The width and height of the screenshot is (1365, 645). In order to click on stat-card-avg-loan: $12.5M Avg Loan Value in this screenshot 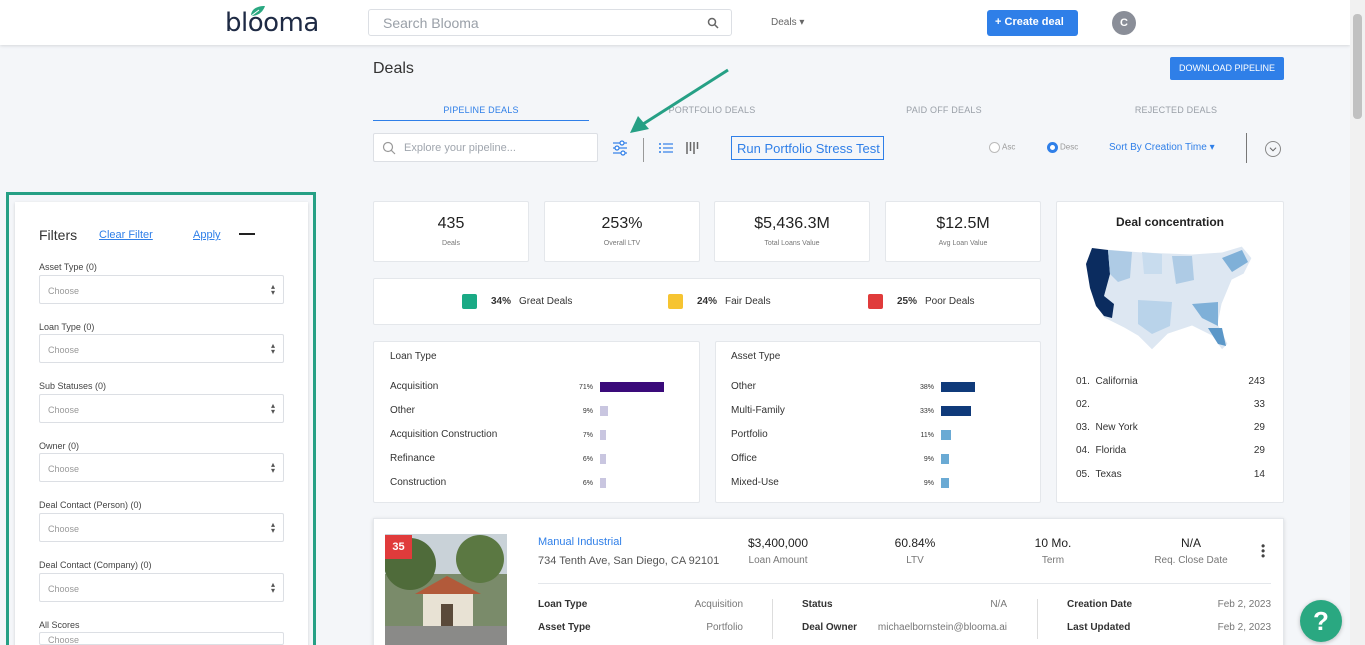, I will do `click(963, 231)`.